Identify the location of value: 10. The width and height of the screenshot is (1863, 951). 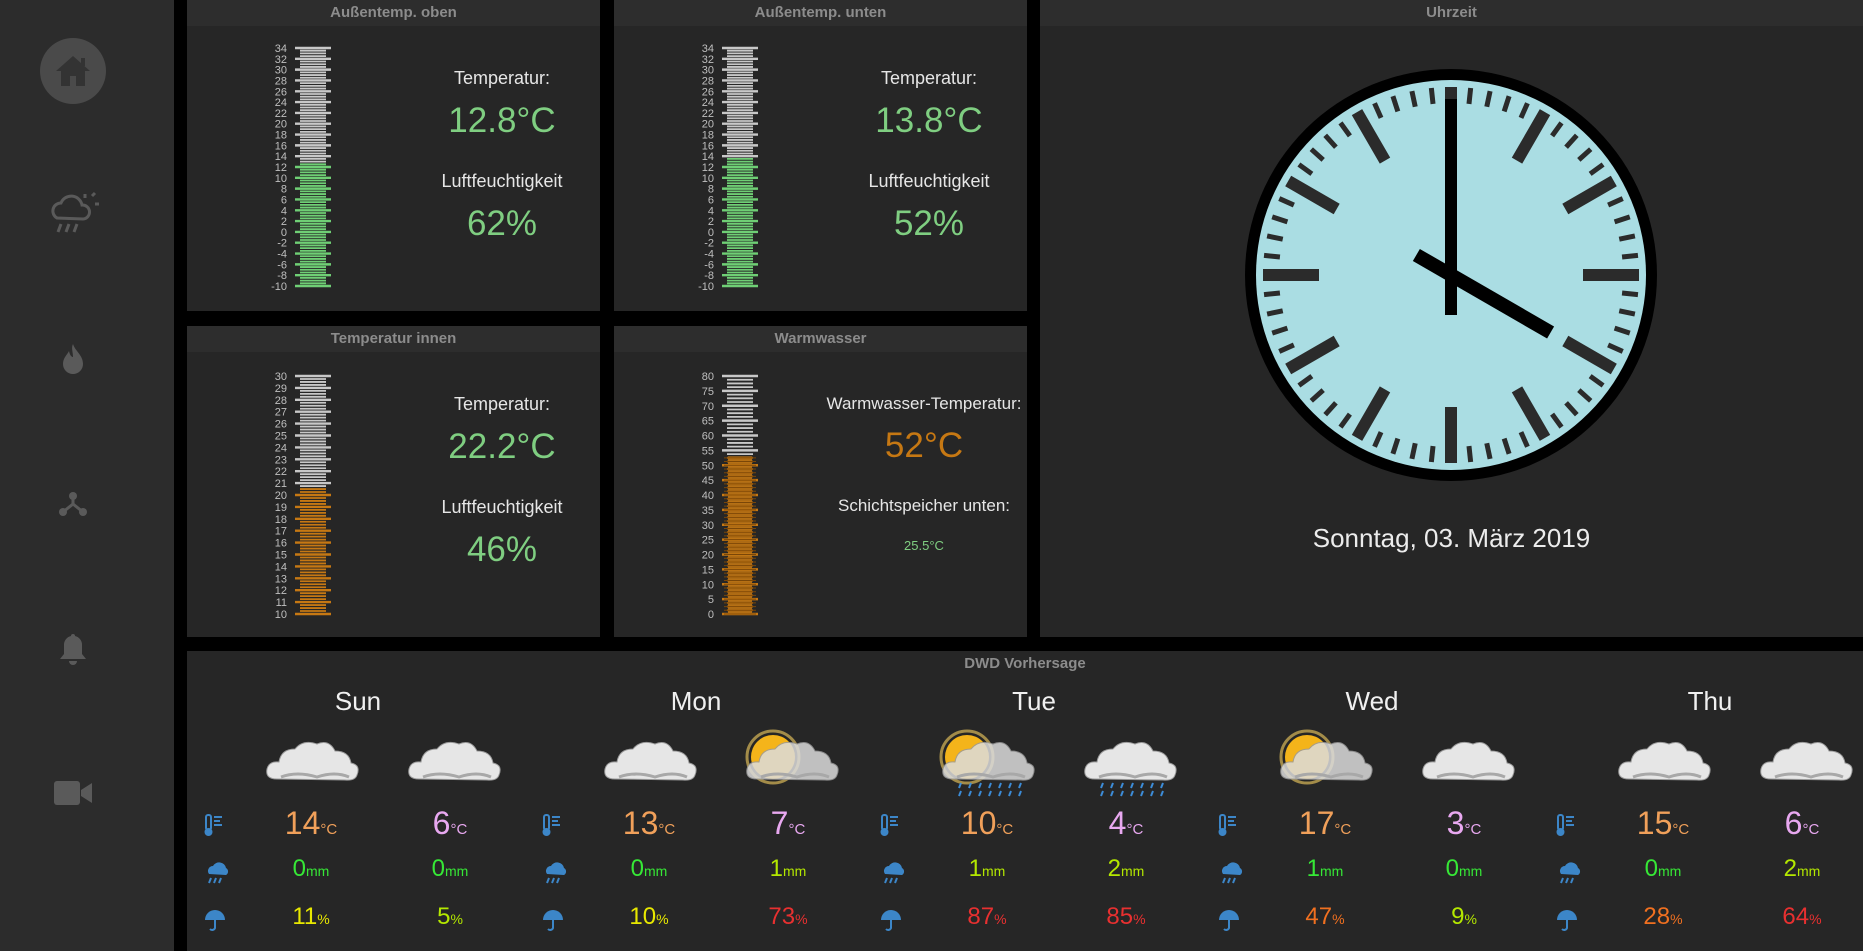
(643, 916).